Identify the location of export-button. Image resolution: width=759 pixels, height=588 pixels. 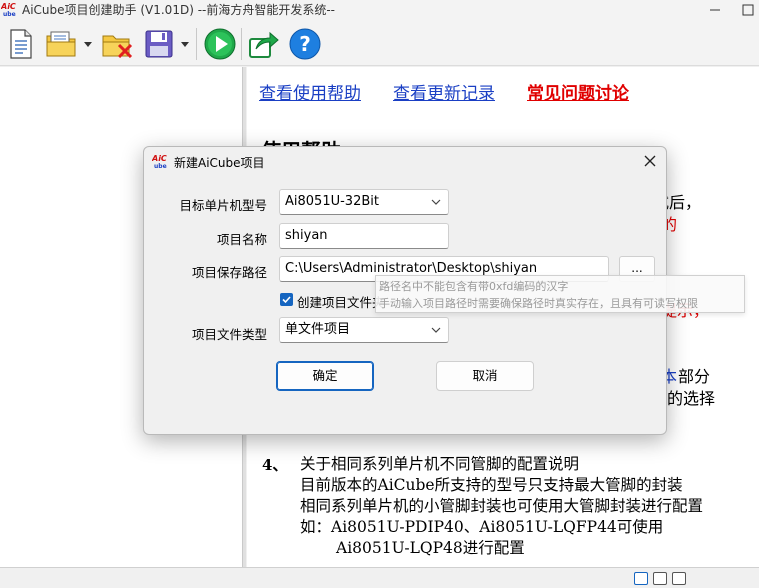
(264, 44).